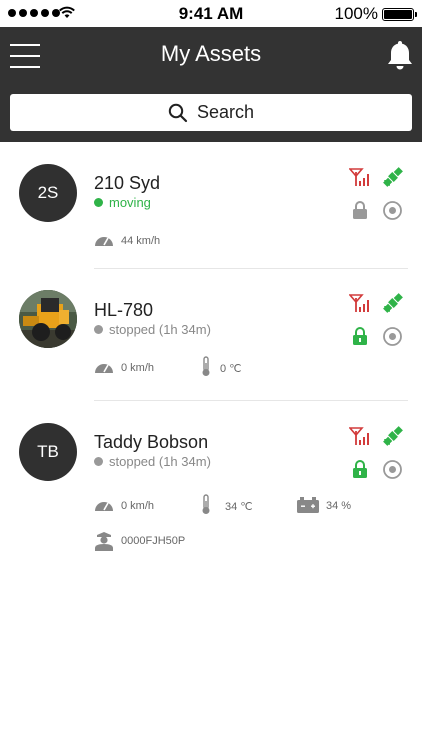 The height and width of the screenshot is (750, 422). Describe the element at coordinates (211, 53) in the screenshot. I see `page-title: My Assets` at that location.